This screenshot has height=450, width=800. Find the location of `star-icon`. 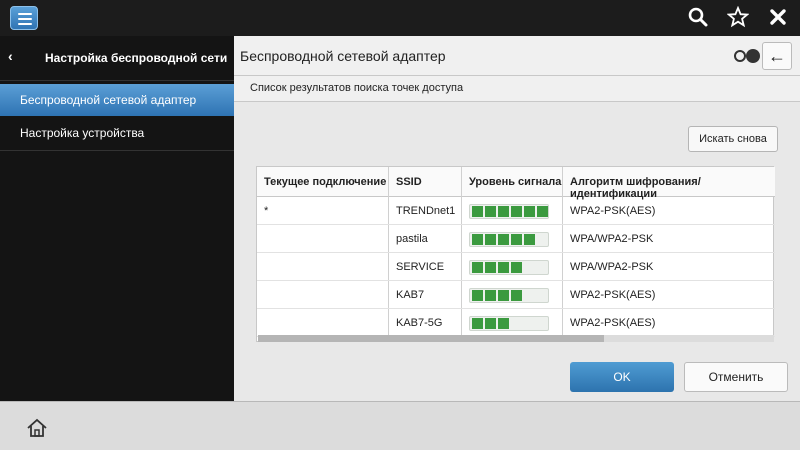

star-icon is located at coordinates (738, 17).